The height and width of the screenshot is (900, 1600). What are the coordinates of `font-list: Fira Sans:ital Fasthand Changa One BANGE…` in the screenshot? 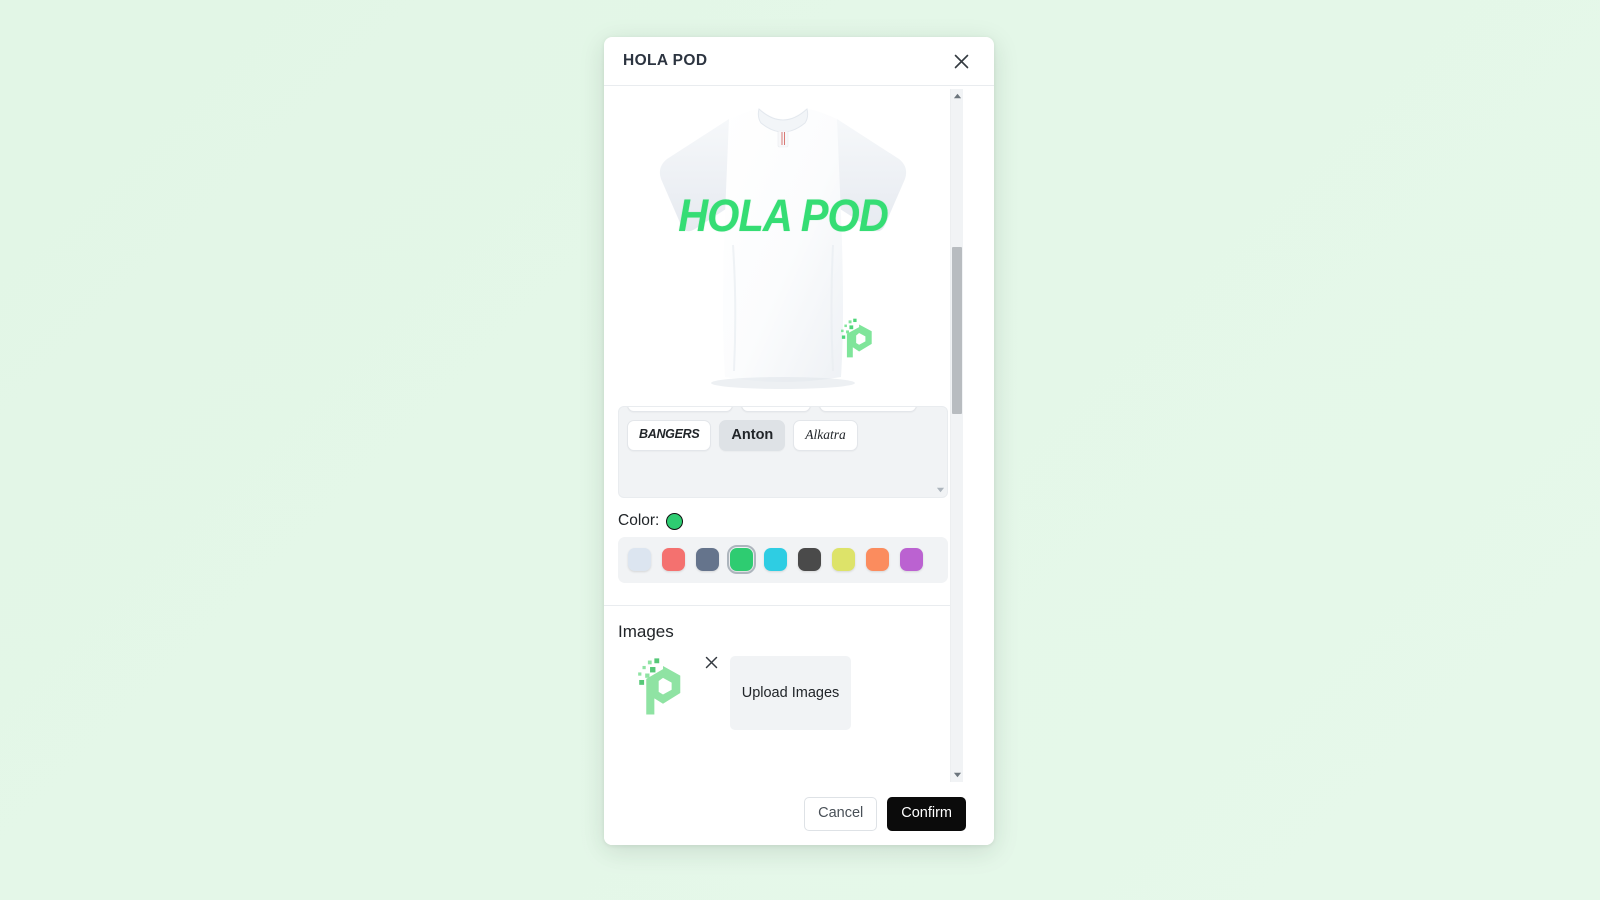 It's located at (783, 452).